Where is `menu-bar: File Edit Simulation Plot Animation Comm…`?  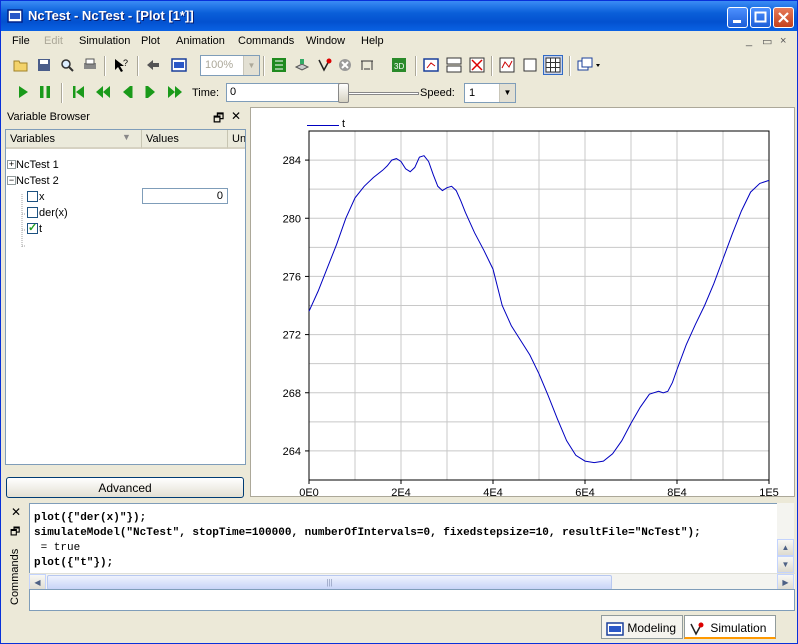 menu-bar: File Edit Simulation Plot Animation Comm… is located at coordinates (399, 42).